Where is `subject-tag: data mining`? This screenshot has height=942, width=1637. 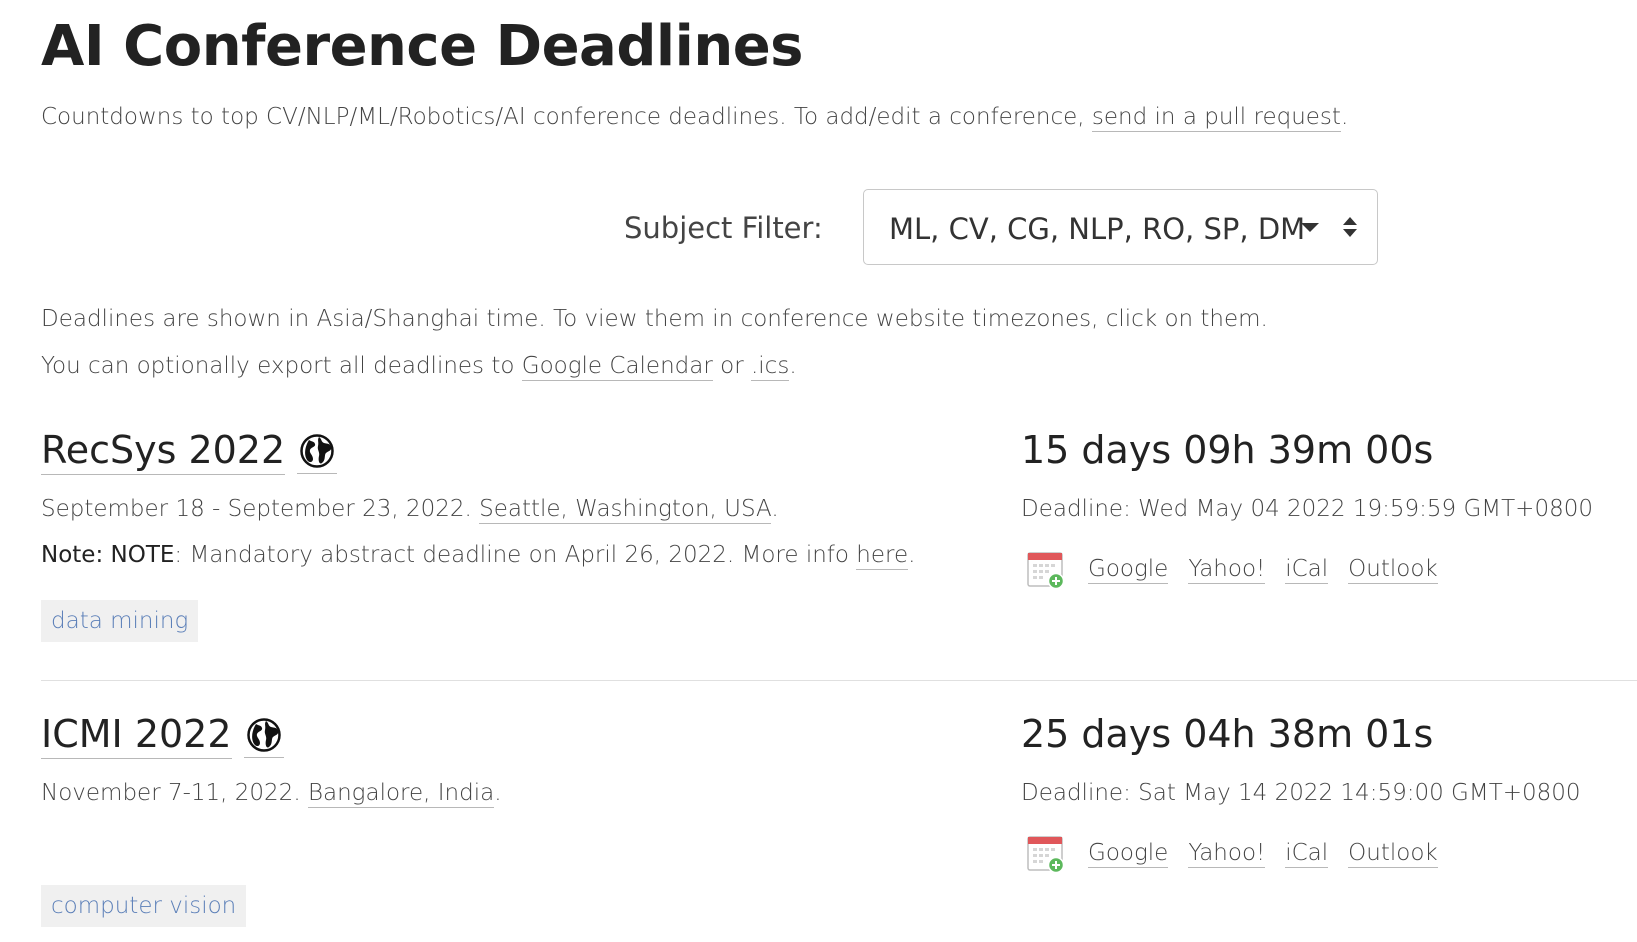 subject-tag: data mining is located at coordinates (120, 621).